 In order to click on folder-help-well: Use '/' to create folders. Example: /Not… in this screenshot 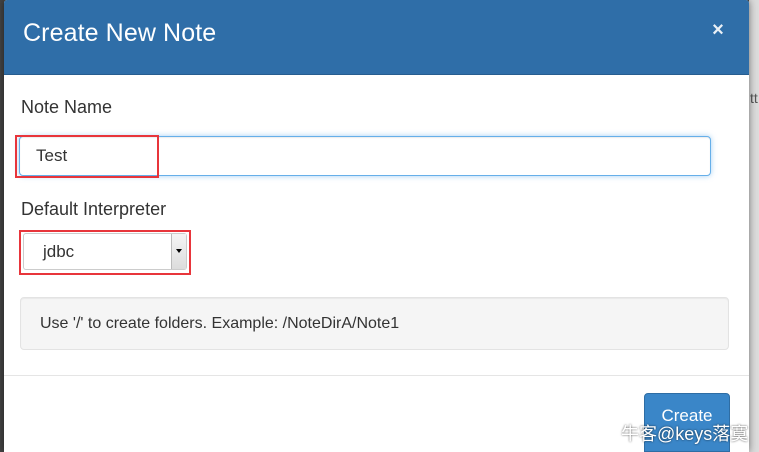, I will do `click(374, 323)`.